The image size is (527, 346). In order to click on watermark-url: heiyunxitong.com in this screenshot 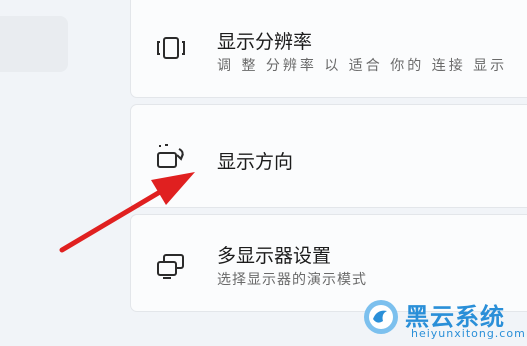, I will do `click(468, 333)`.